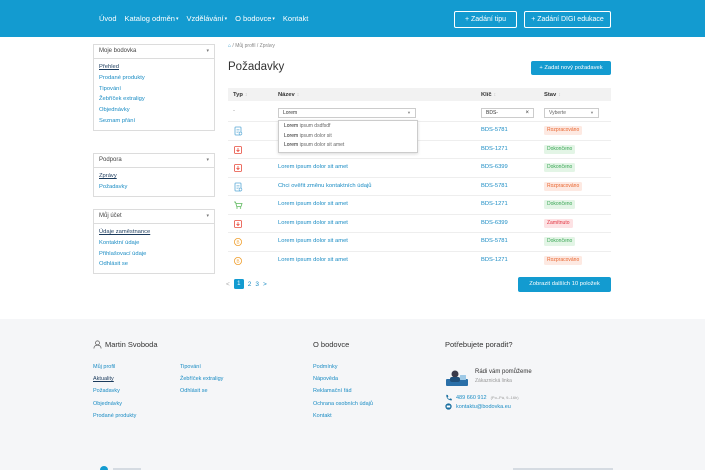  I want to click on state-filter-placeholder: Vyberte, so click(558, 113).